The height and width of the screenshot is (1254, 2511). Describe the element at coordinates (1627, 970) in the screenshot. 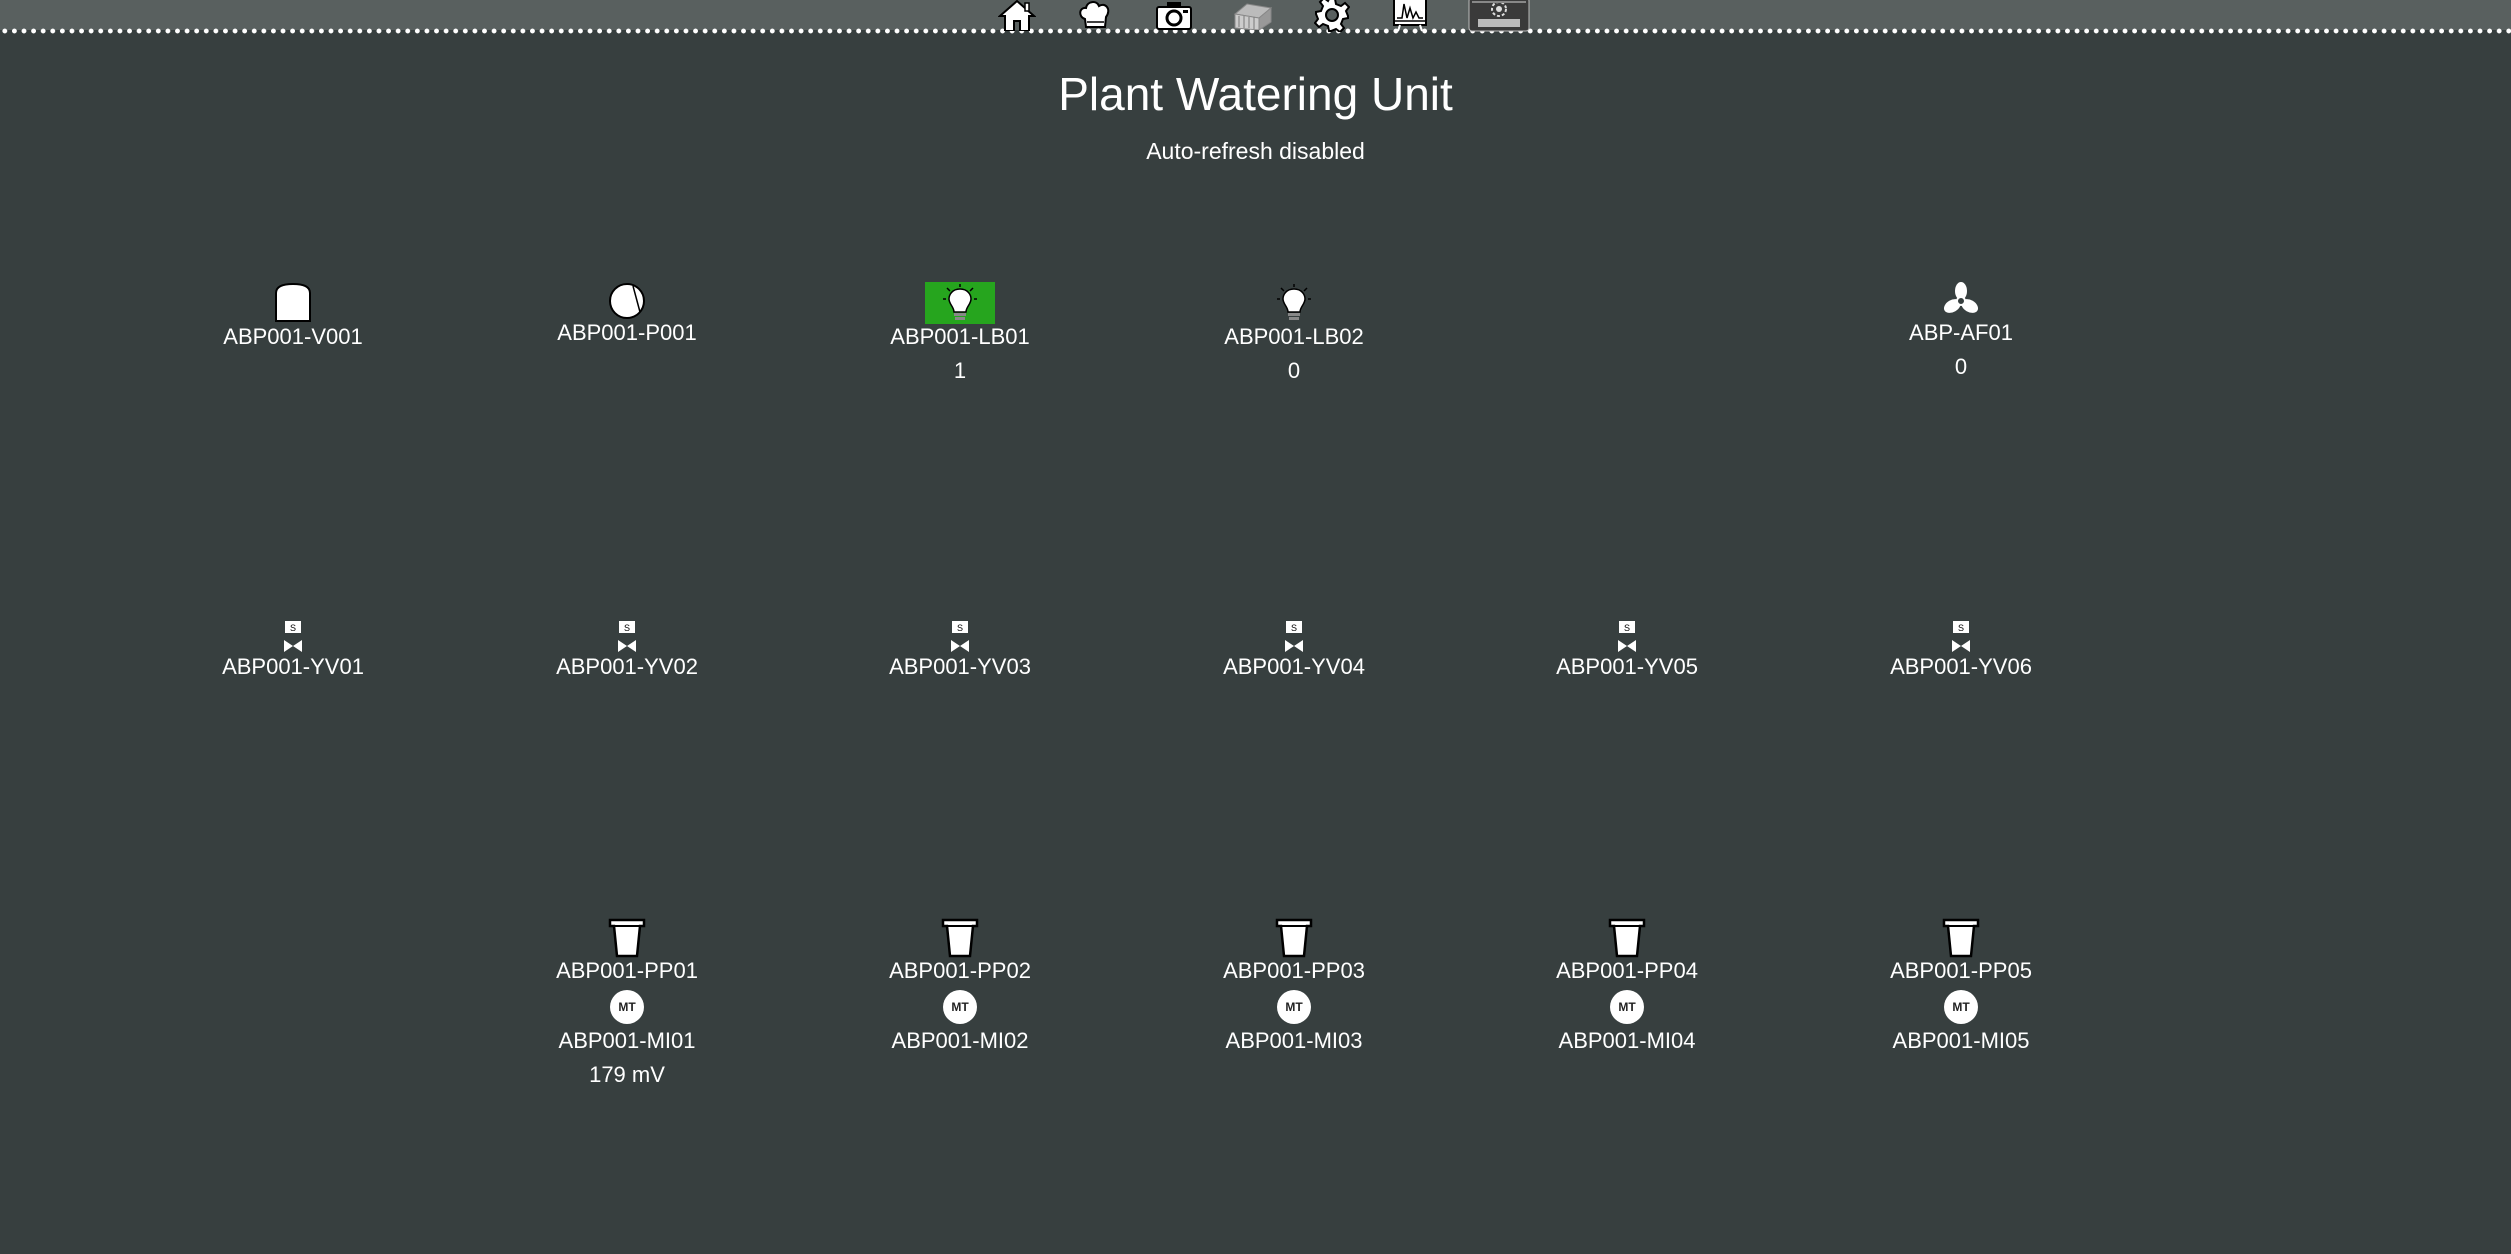

I see `device-label: ABP001-PP04` at that location.